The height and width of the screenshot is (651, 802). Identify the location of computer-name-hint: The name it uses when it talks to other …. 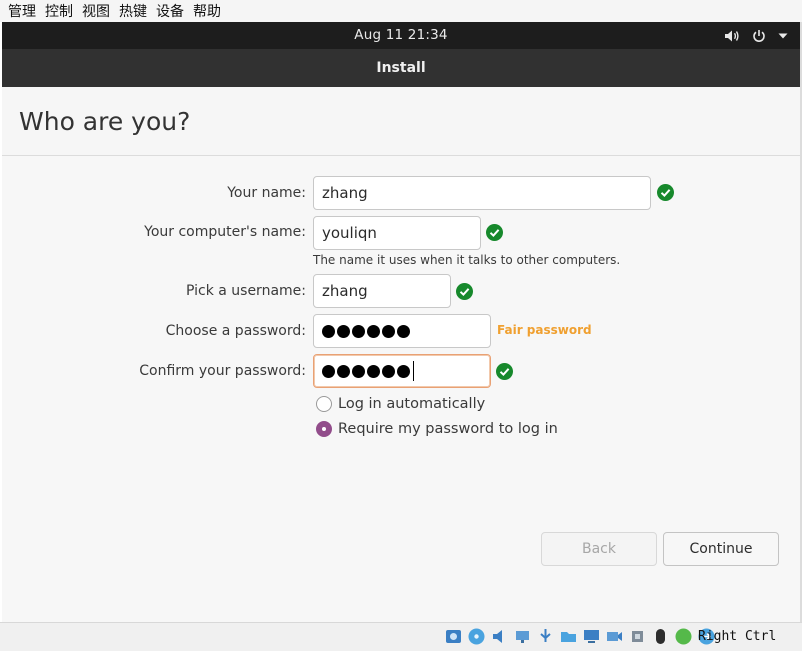
(467, 260).